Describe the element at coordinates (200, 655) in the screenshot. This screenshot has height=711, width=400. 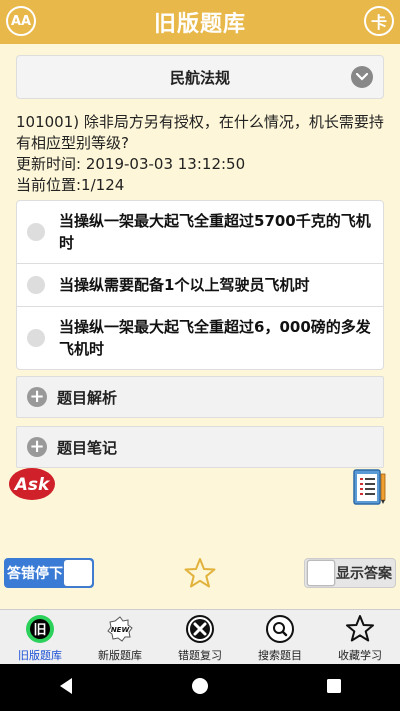
I see `nav-label: 错题复习` at that location.